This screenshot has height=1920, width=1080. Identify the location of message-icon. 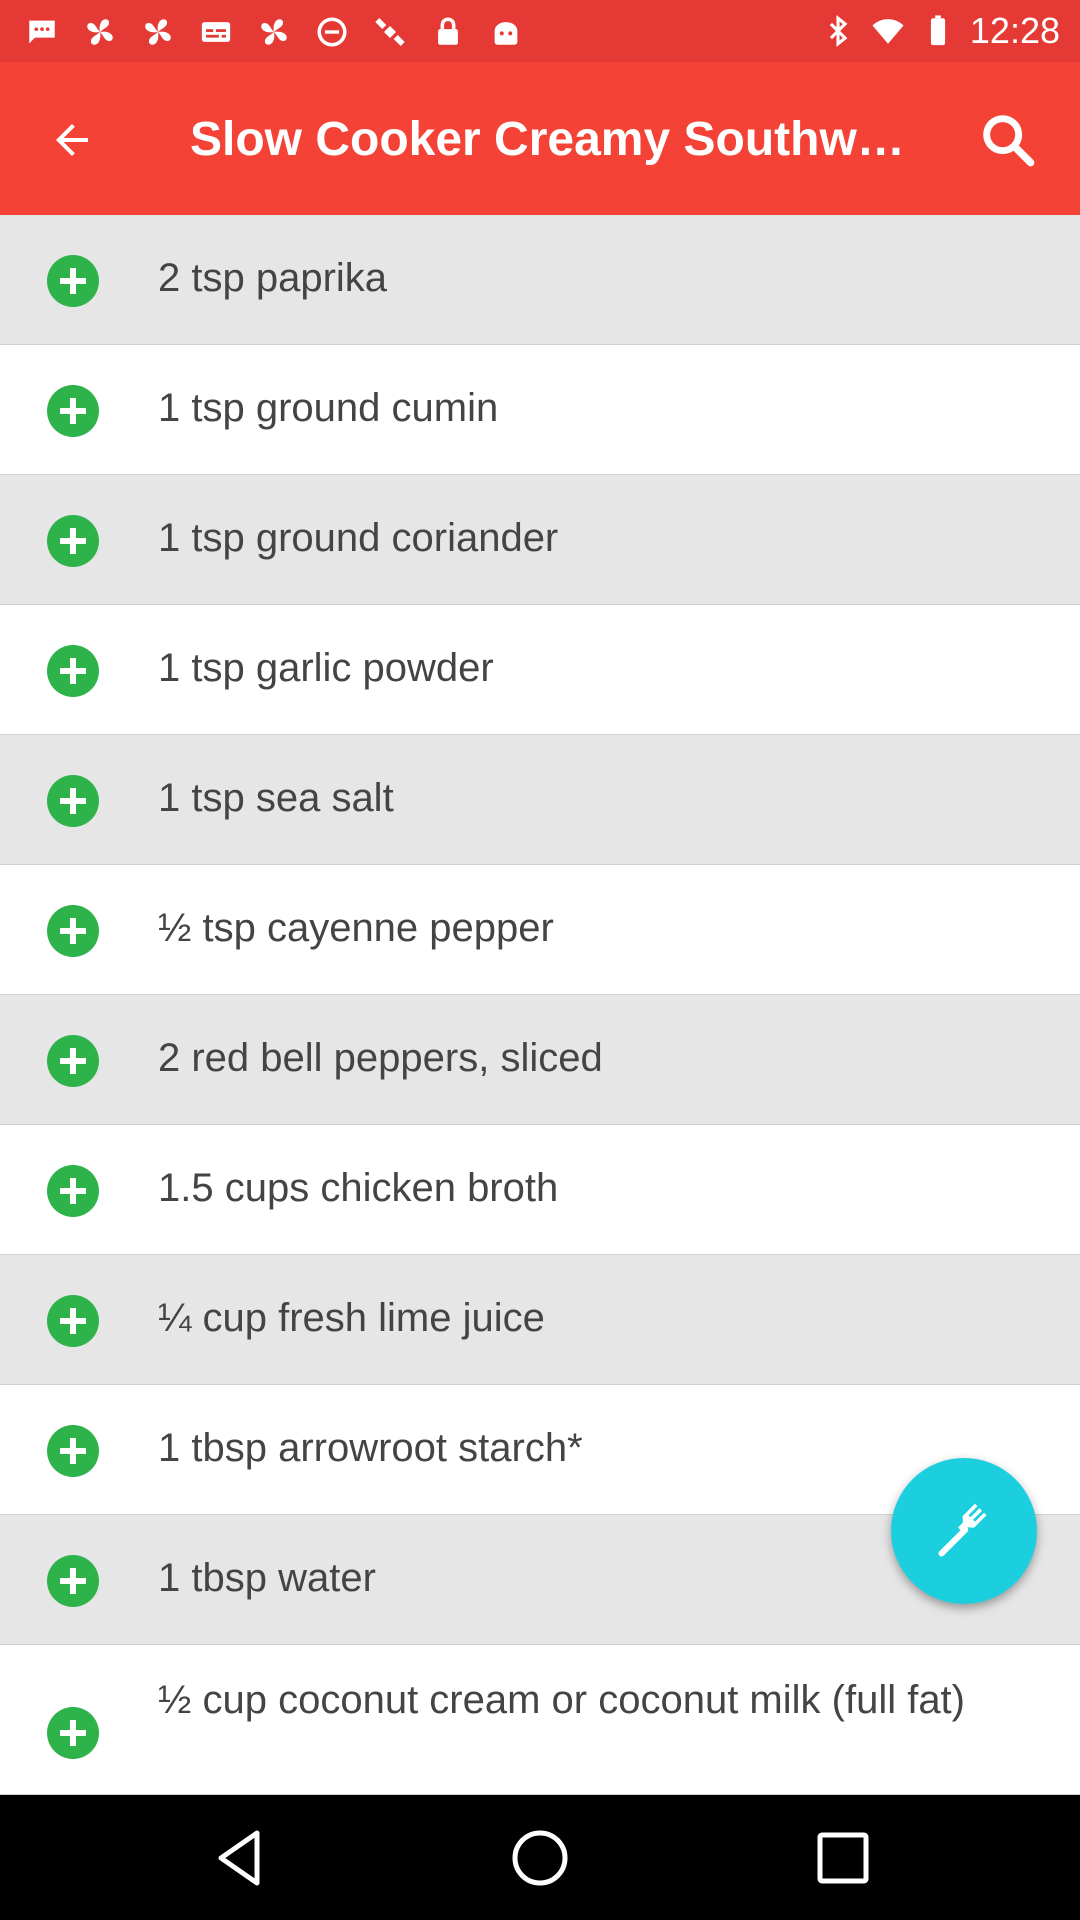
(42, 32).